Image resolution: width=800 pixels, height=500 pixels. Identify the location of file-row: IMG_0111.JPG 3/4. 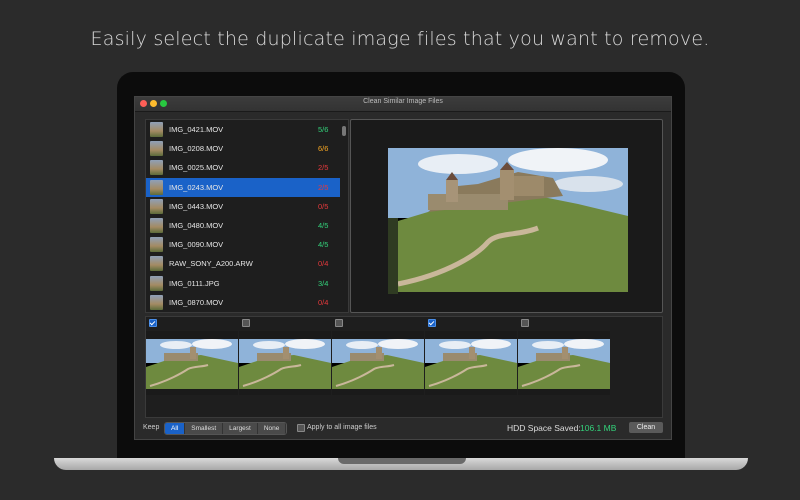
(243, 283).